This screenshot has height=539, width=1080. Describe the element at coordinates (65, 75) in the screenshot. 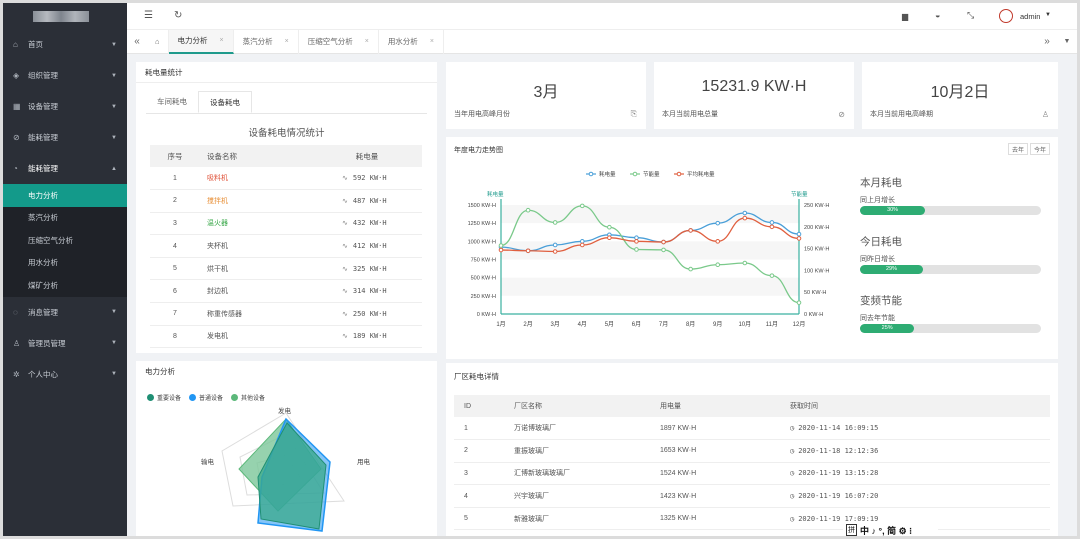

I see `sidebar-item-1: ◈ 组织管理 ▼` at that location.